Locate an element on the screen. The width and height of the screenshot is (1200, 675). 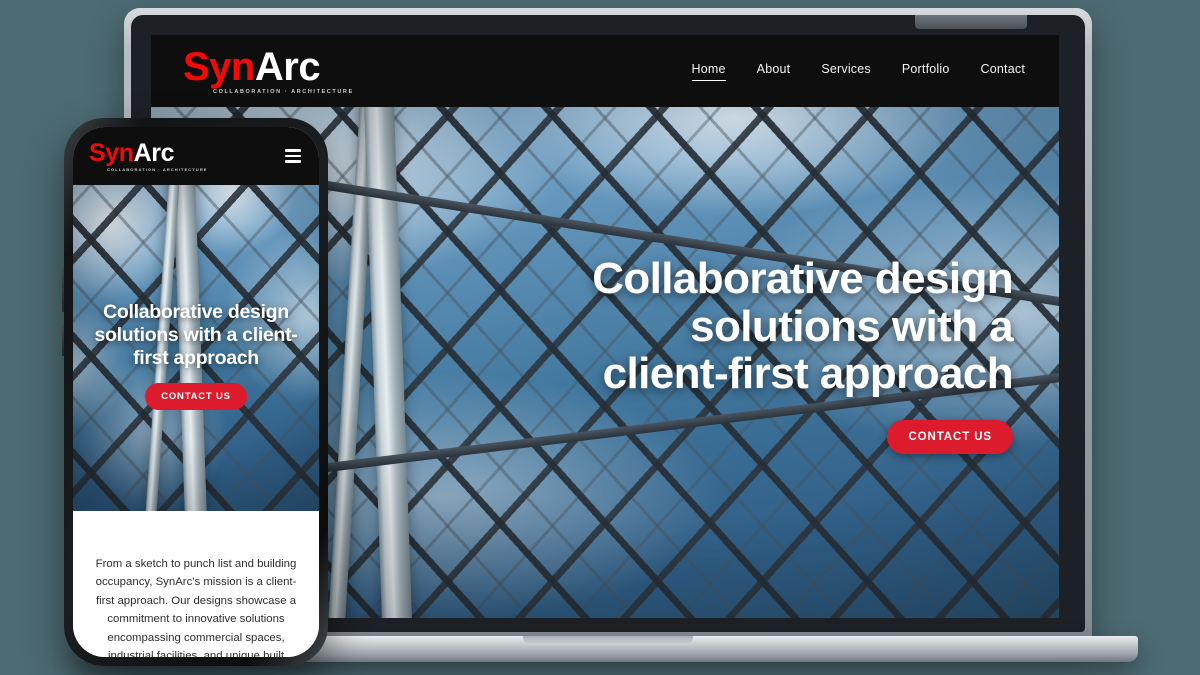
mobile-site-header: SynArc COLLABORATION · ARCHITECTURE is located at coordinates (196, 156).